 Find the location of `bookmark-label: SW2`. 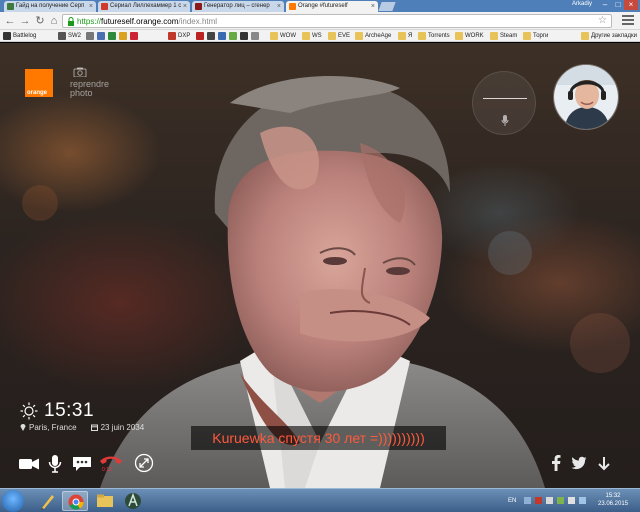

bookmark-label: SW2 is located at coordinates (75, 36).